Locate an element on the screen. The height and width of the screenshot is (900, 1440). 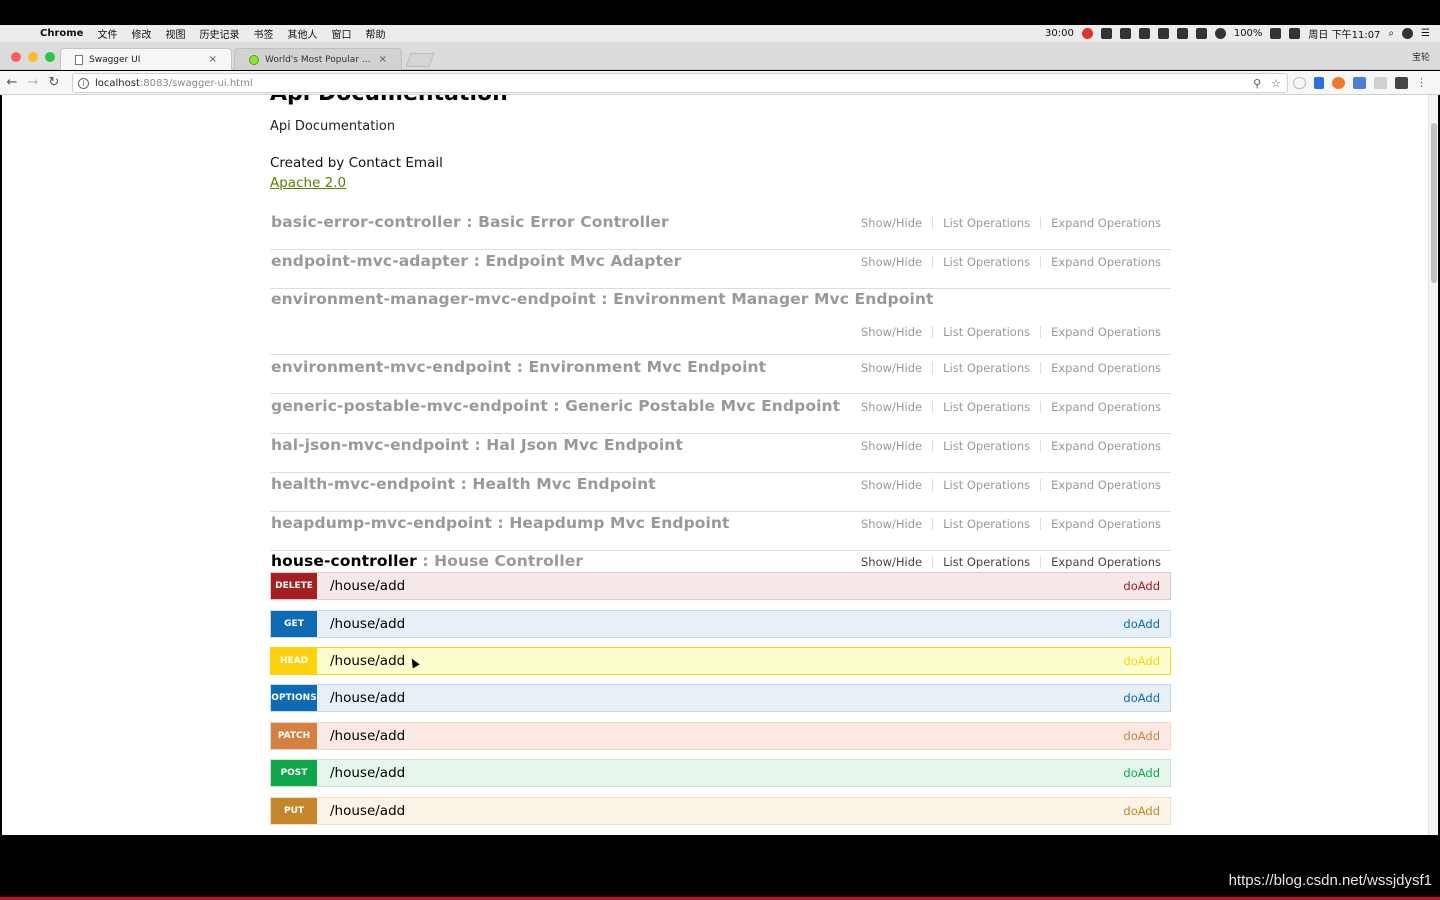
notification-center-icon: ☰ is located at coordinates (1425, 33).